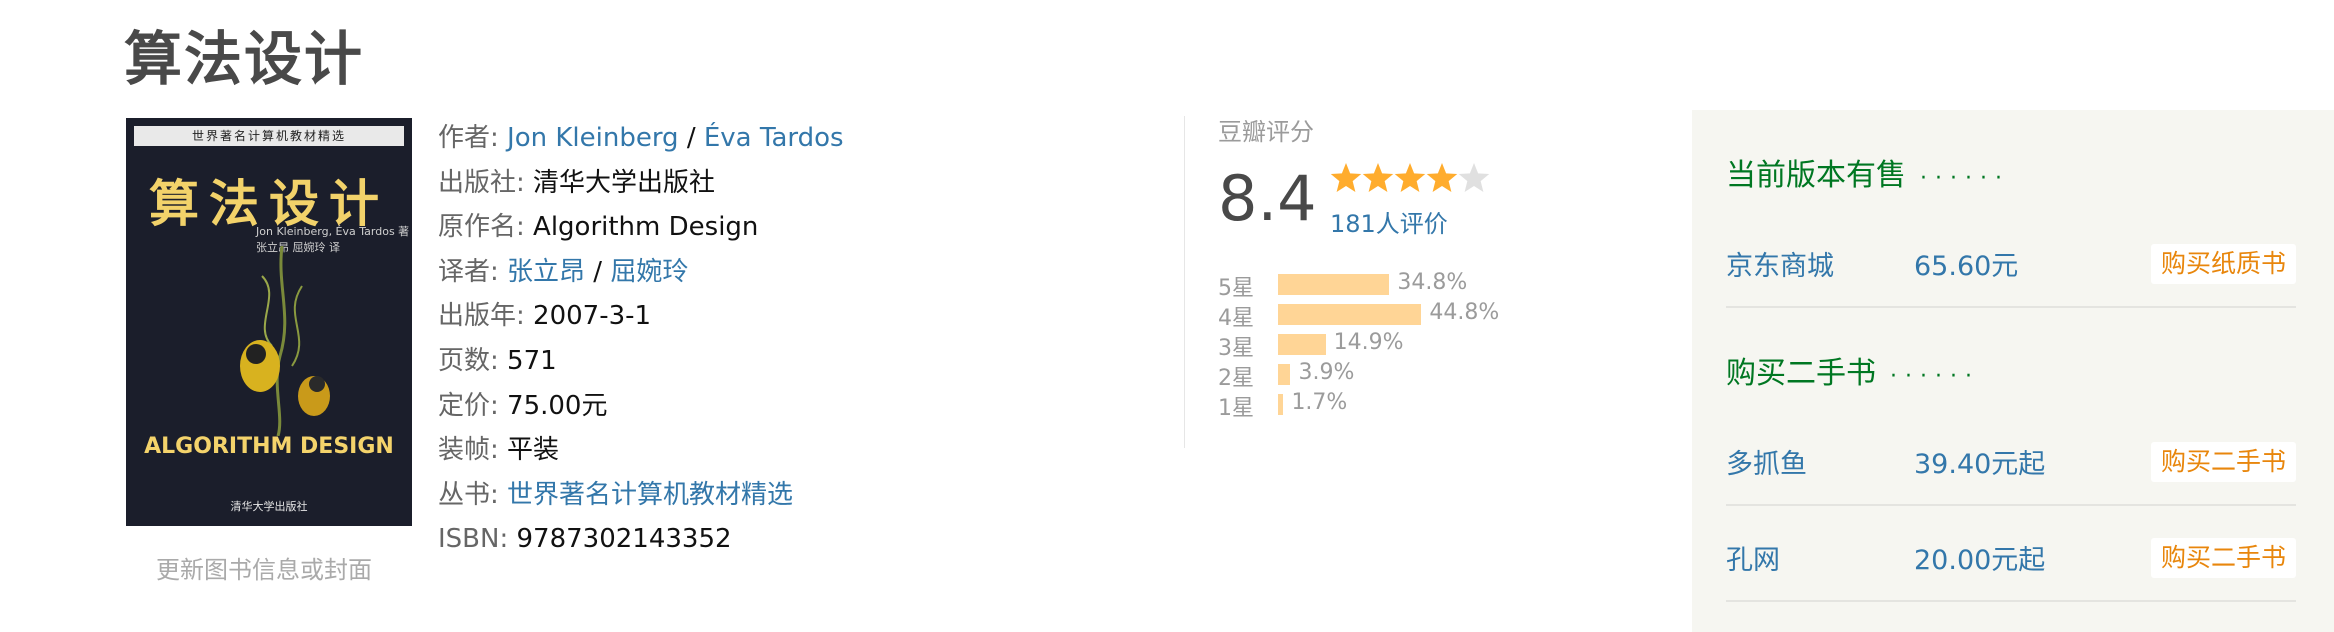 The width and height of the screenshot is (2334, 632). I want to click on new-offers-title: 当前版本有售 ······, so click(1868, 172).